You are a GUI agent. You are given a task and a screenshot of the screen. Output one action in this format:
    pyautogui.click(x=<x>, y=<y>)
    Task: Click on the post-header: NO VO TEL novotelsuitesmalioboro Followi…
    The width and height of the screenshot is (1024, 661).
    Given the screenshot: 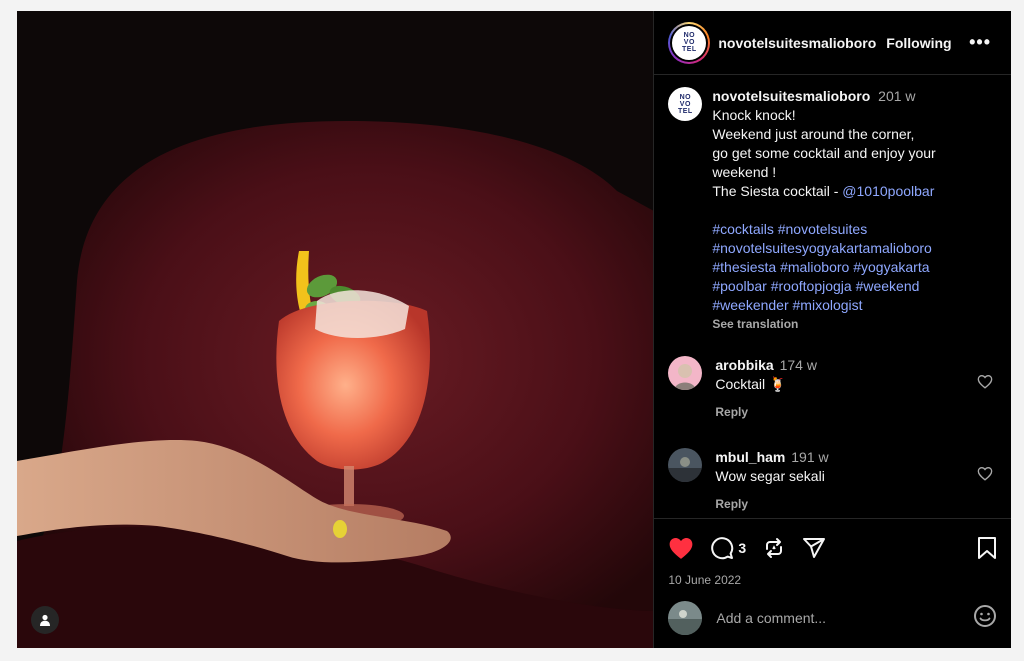 What is the action you would take?
    pyautogui.click(x=832, y=43)
    